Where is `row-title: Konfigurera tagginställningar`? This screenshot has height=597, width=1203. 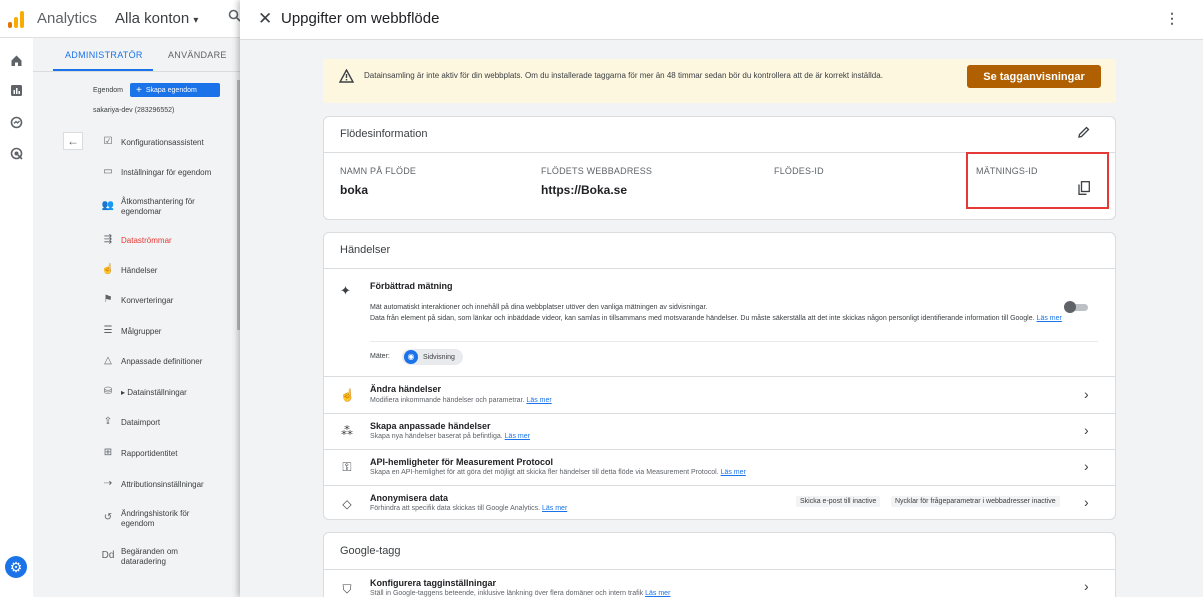 row-title: Konfigurera tagginställningar is located at coordinates (433, 583).